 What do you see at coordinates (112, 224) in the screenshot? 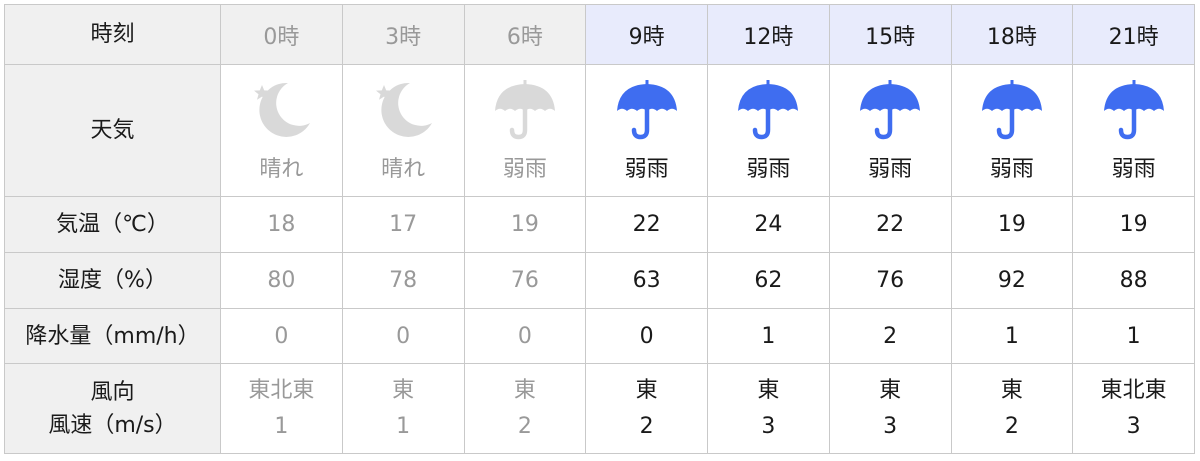
I see `temperature-label: 気温（℃）` at bounding box center [112, 224].